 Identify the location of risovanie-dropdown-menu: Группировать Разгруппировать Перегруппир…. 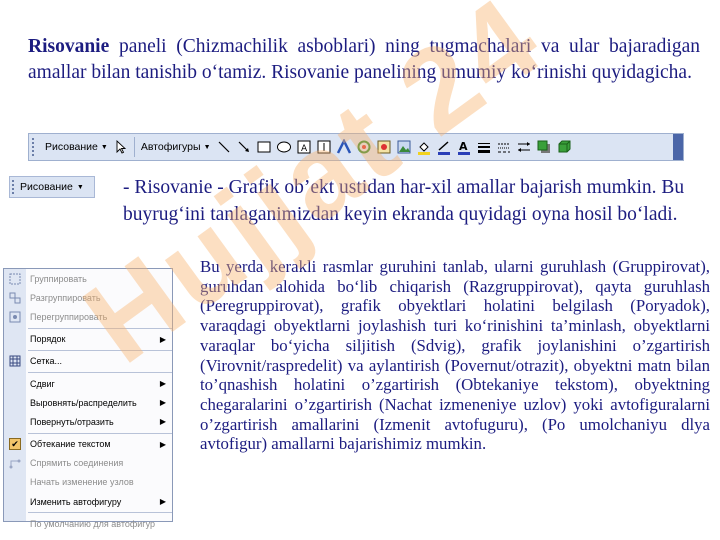
(88, 398).